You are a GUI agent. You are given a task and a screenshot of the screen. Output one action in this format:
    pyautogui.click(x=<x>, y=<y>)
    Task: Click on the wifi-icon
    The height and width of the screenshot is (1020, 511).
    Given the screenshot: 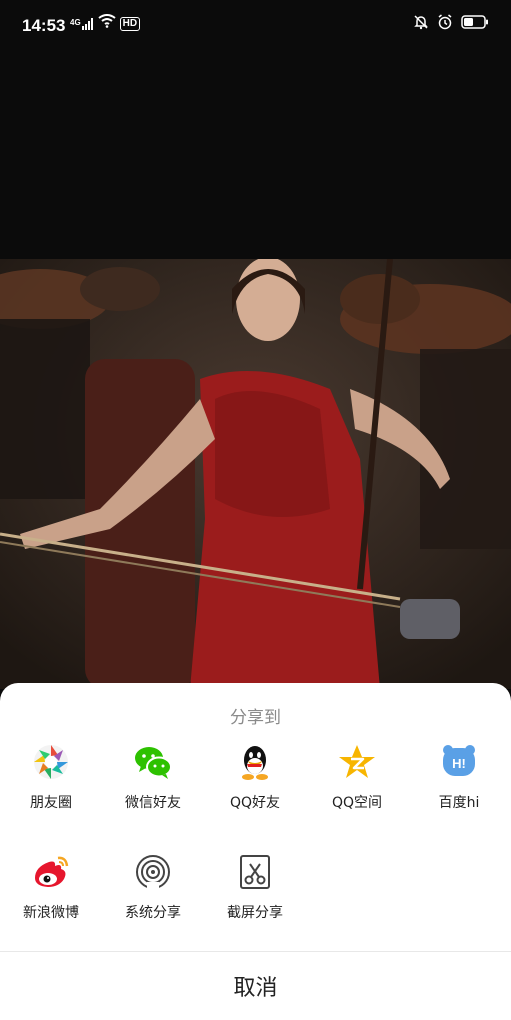 What is the action you would take?
    pyautogui.click(x=107, y=23)
    